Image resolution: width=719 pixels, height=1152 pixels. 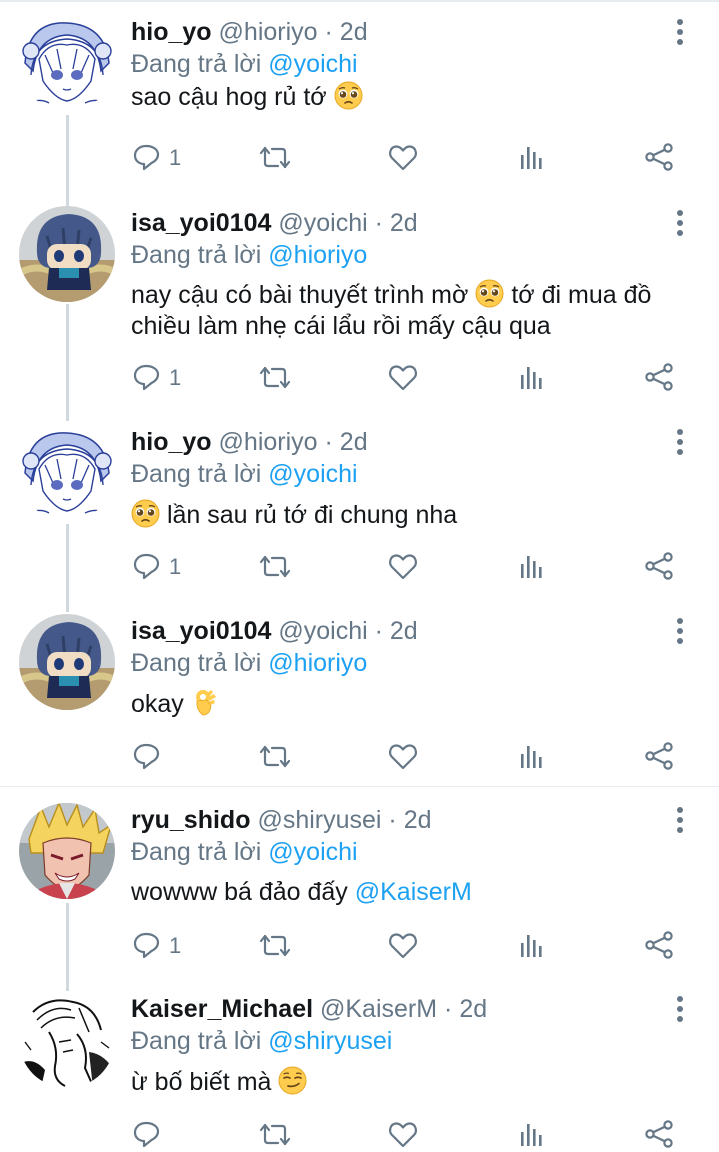 I want to click on username: @shiryusei, so click(x=319, y=820).